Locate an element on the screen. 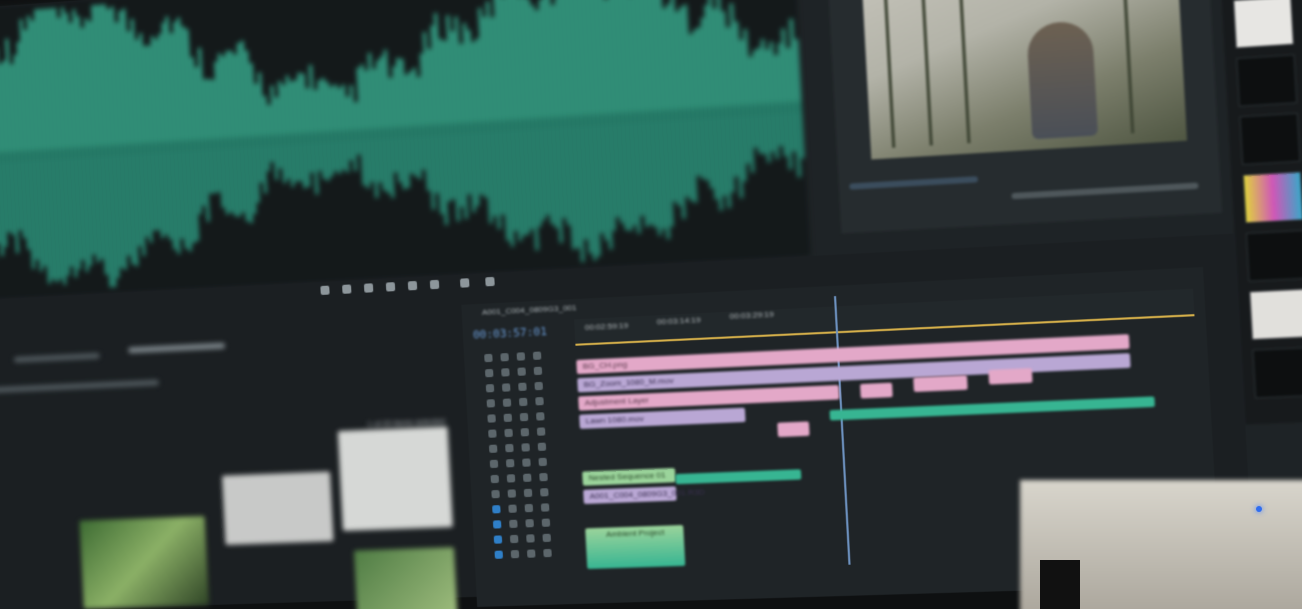  video-clip: Lawn 1080.mov is located at coordinates (662, 418).